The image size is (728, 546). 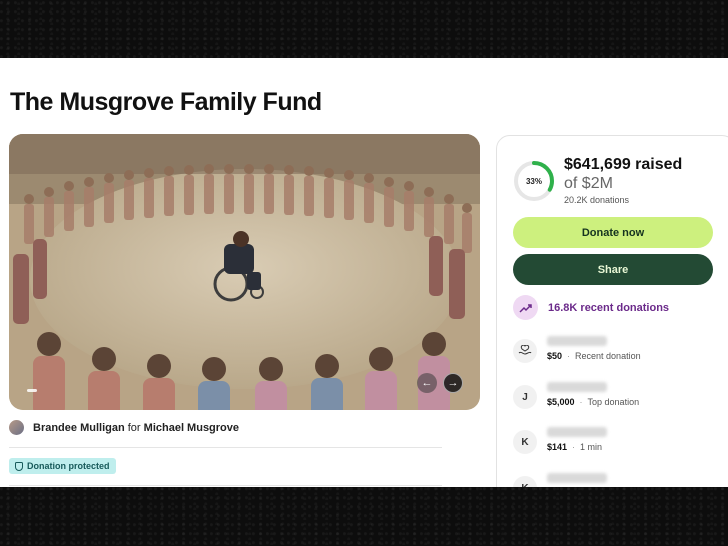 I want to click on progress-percent: 33%, so click(x=533, y=181).